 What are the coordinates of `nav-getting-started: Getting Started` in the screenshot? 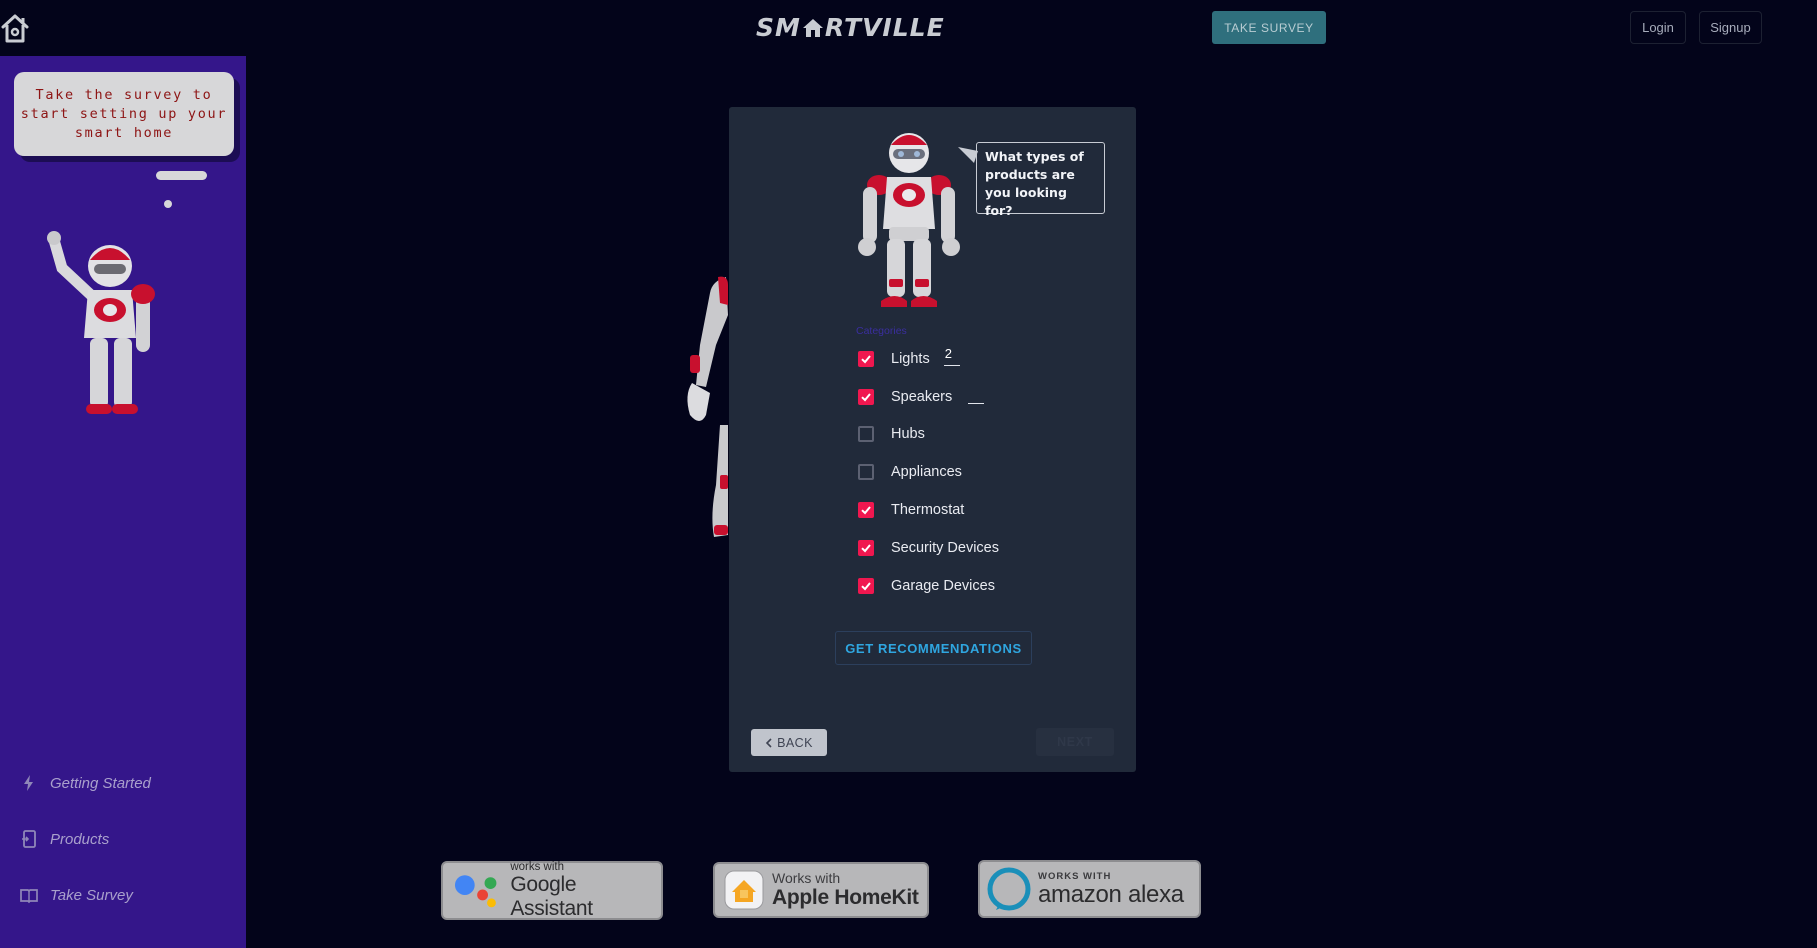 It's located at (85, 783).